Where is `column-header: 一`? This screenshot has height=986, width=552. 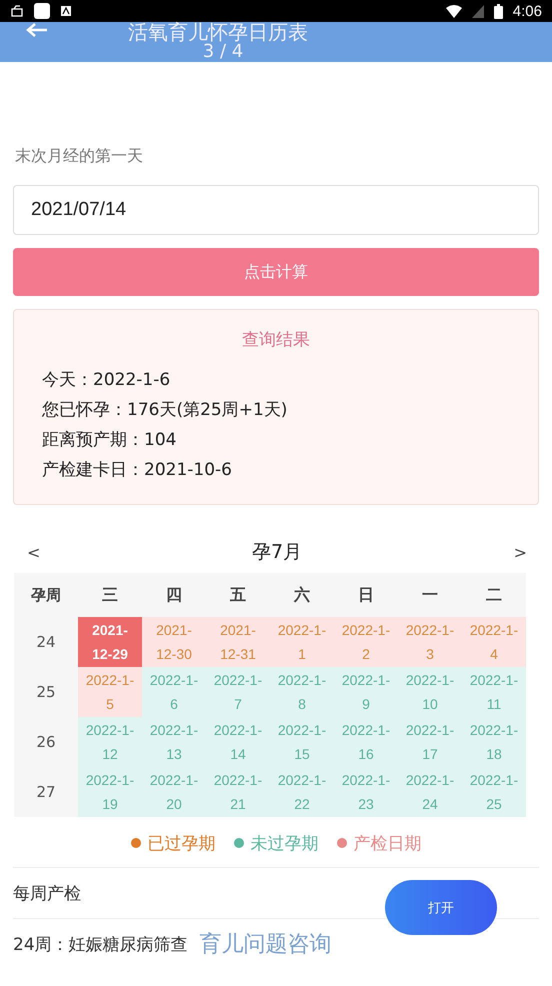 column-header: 一 is located at coordinates (430, 595).